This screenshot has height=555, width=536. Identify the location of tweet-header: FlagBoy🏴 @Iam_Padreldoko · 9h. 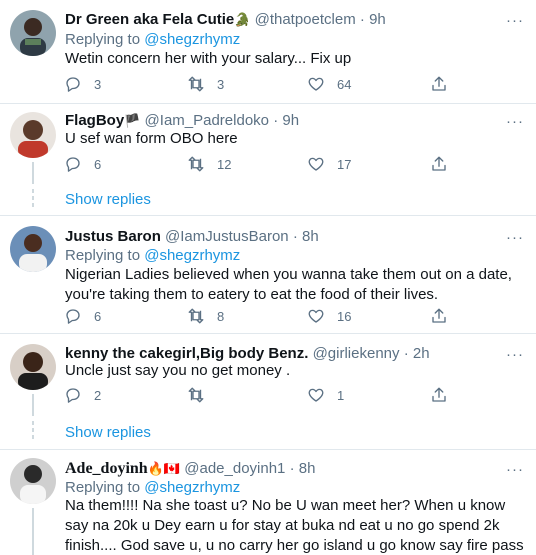
(182, 121).